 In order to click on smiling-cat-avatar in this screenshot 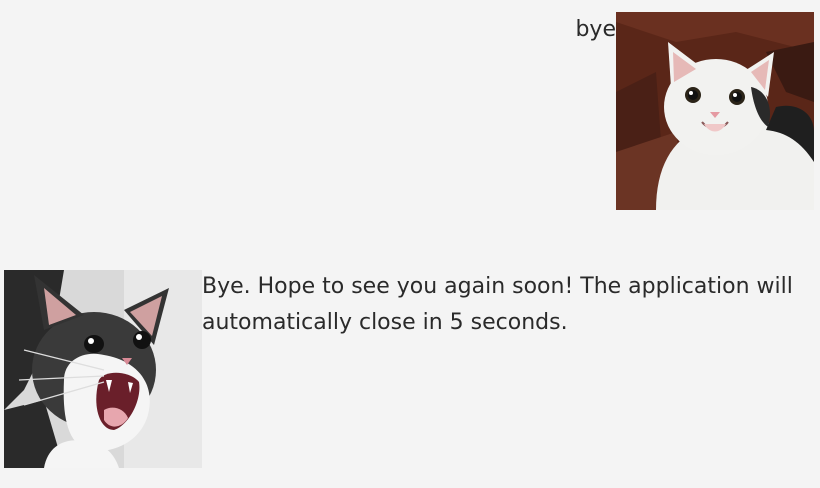, I will do `click(715, 111)`.